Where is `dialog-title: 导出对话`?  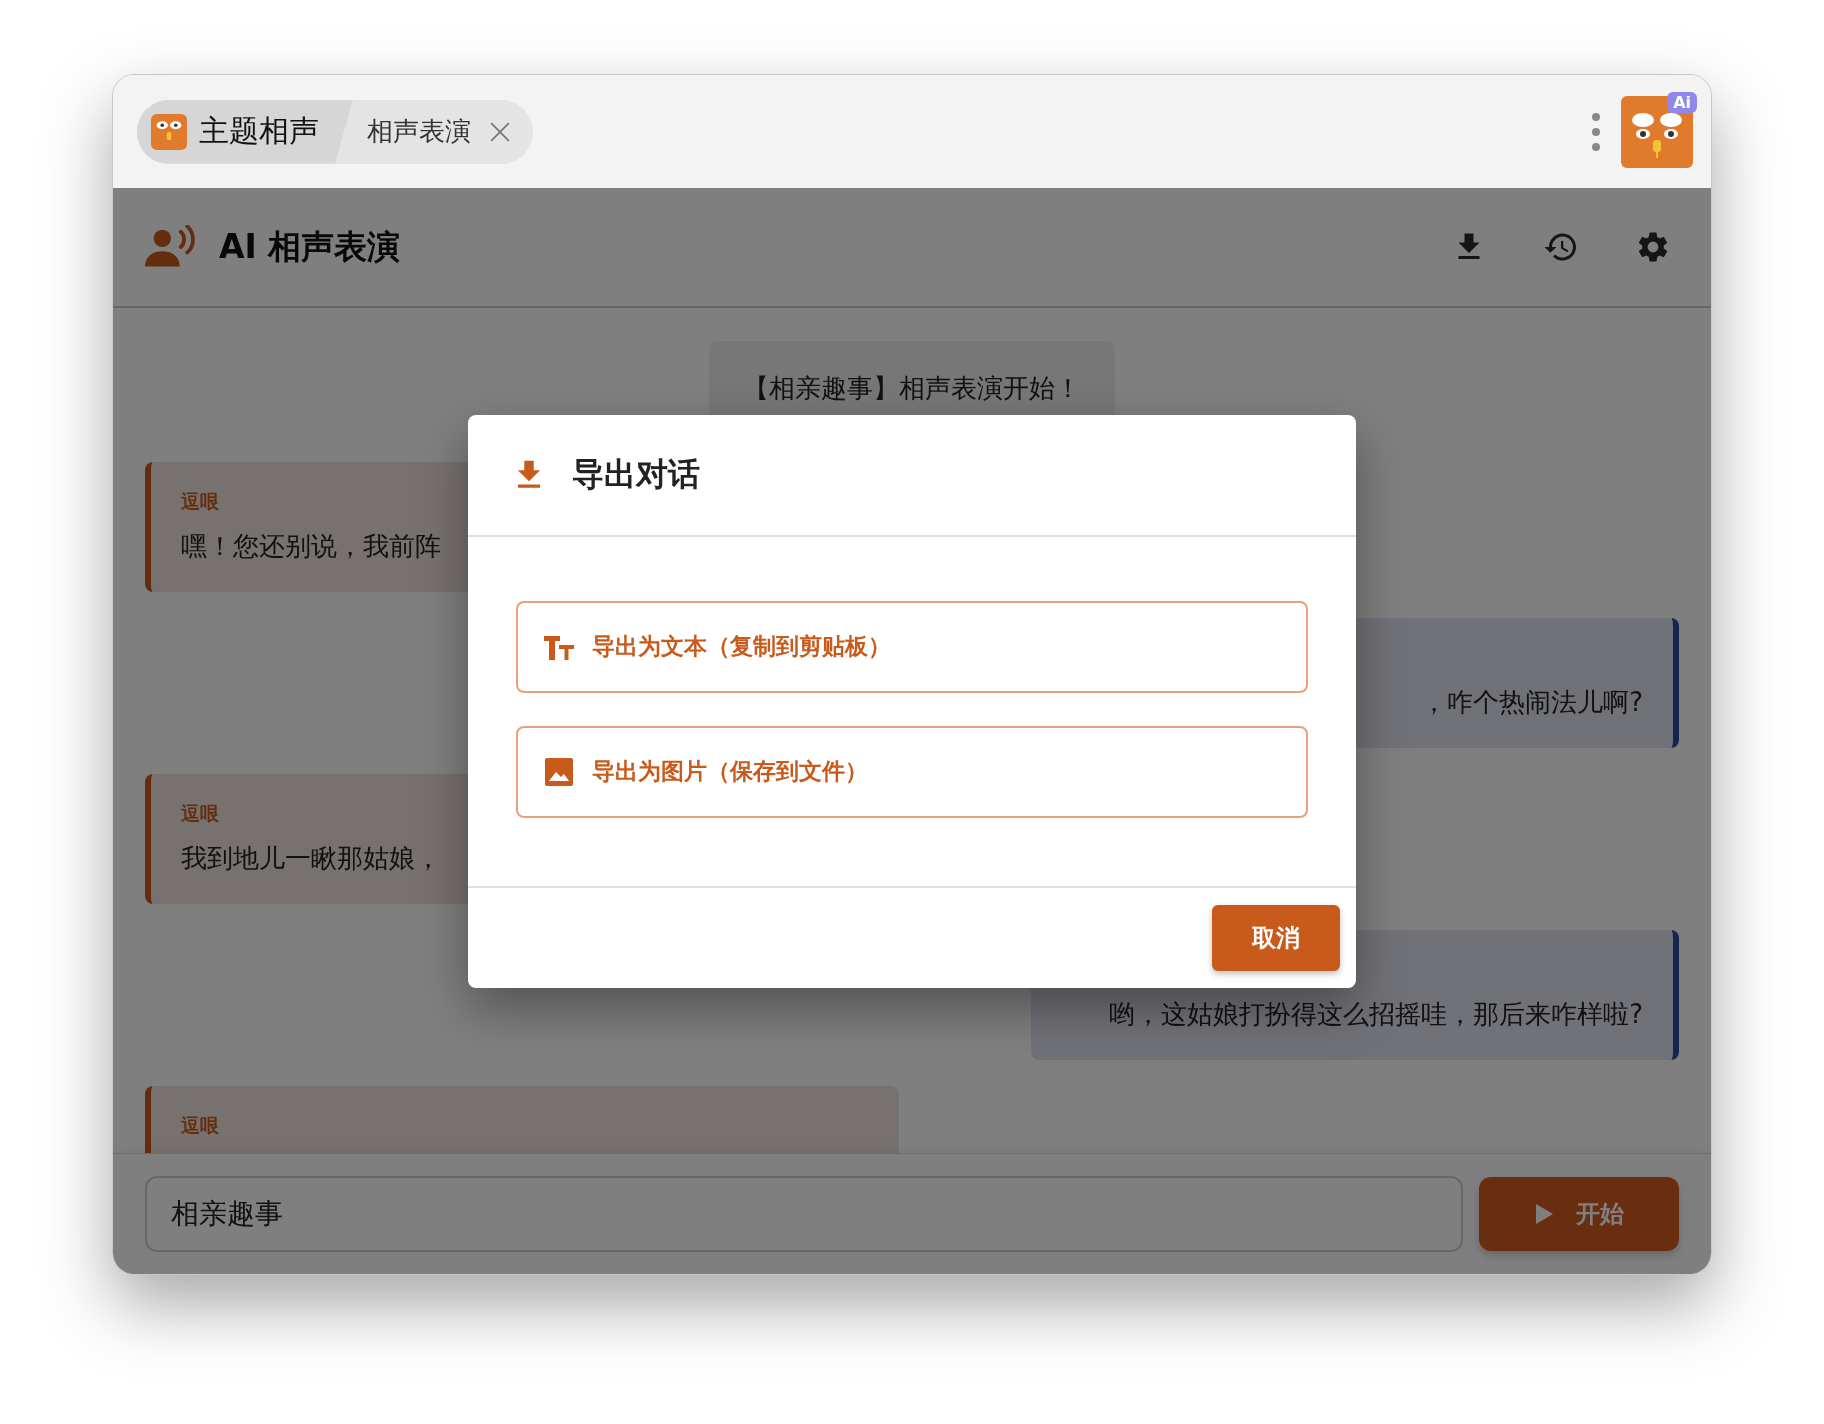
dialog-title: 导出对话 is located at coordinates (636, 474).